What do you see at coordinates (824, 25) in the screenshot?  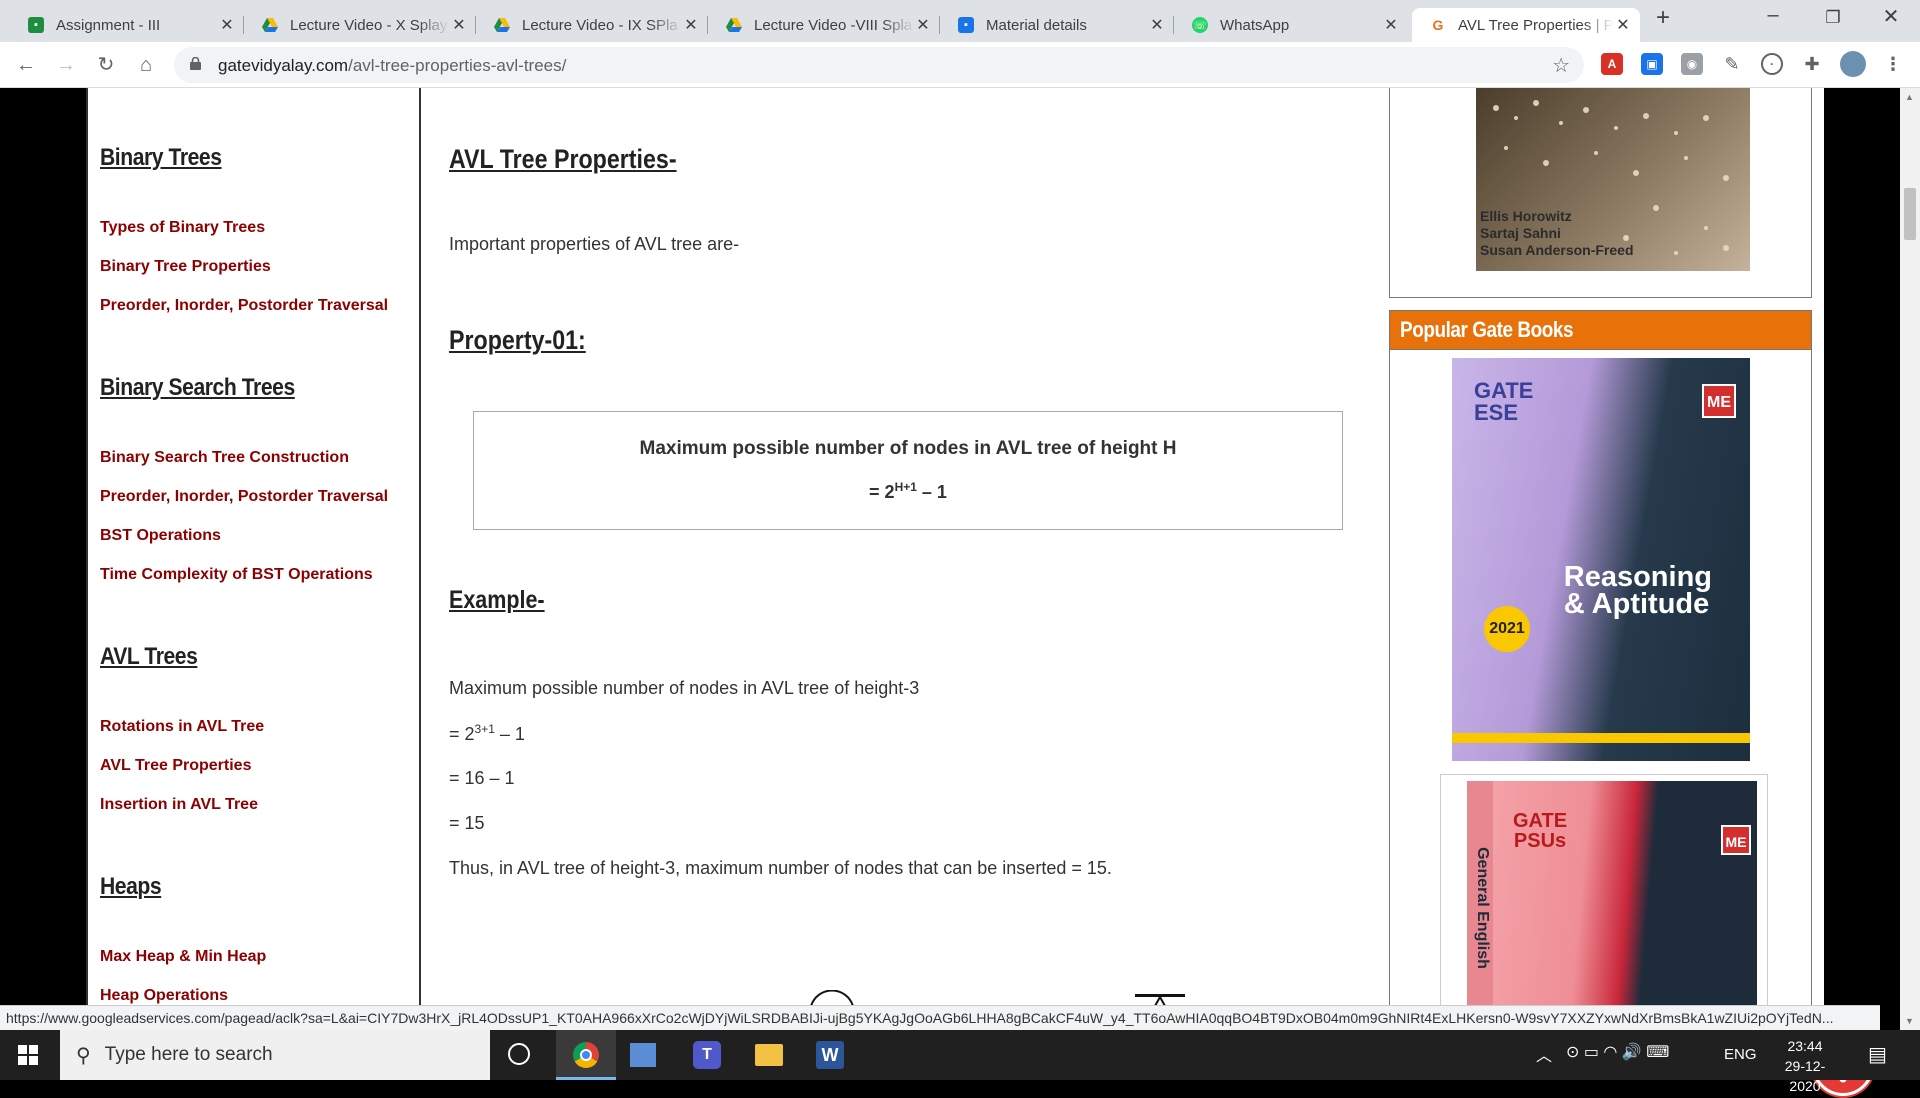 I see `tab-lecture-viii: Lecture Video -VIII Spla ✕` at bounding box center [824, 25].